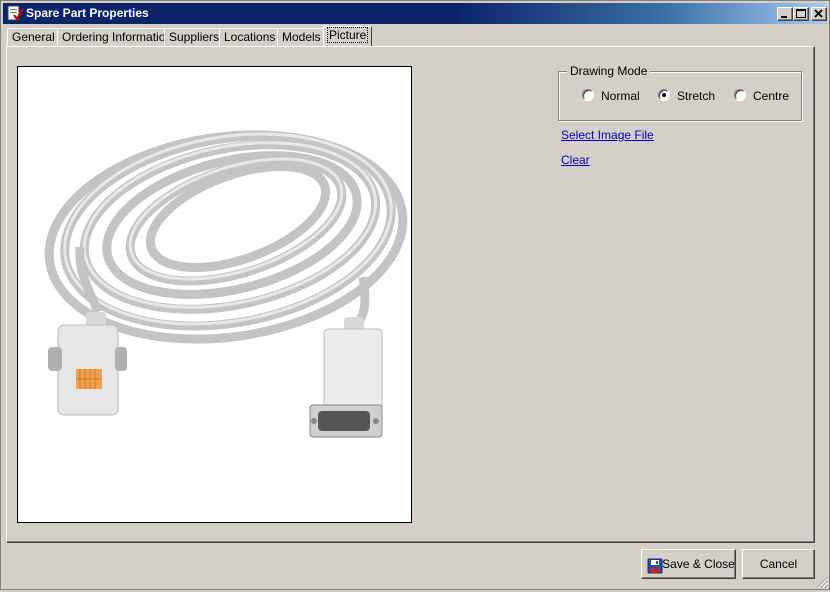 The image size is (830, 592). I want to click on save-close-button: Save & Close, so click(688, 564).